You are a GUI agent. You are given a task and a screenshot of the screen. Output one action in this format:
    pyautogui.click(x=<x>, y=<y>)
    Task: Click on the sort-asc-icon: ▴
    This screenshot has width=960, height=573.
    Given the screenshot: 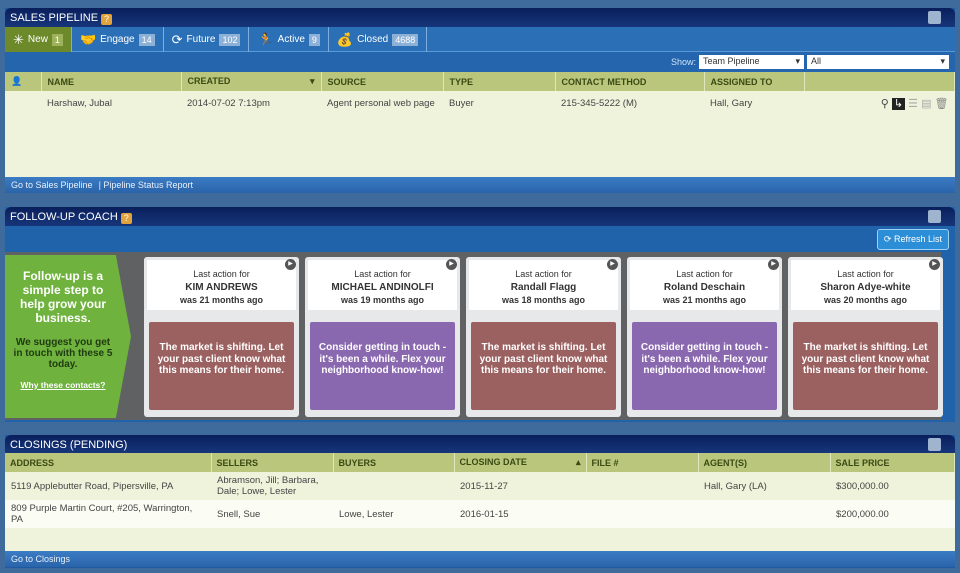 What is the action you would take?
    pyautogui.click(x=578, y=462)
    